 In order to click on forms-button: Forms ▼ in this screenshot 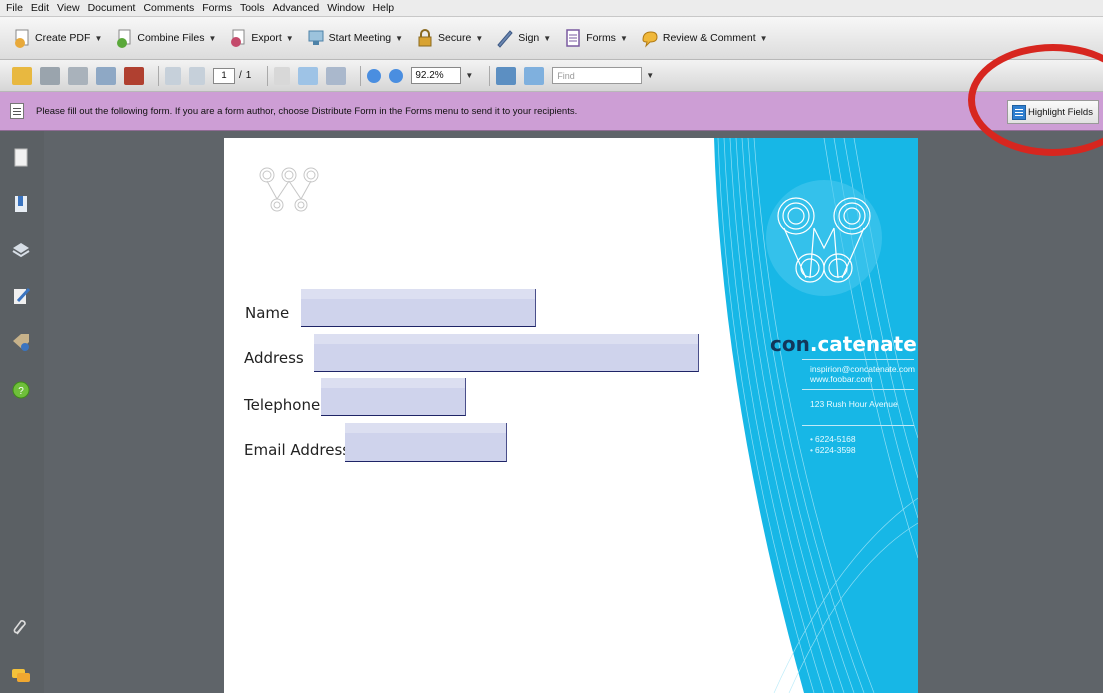, I will do `click(595, 38)`.